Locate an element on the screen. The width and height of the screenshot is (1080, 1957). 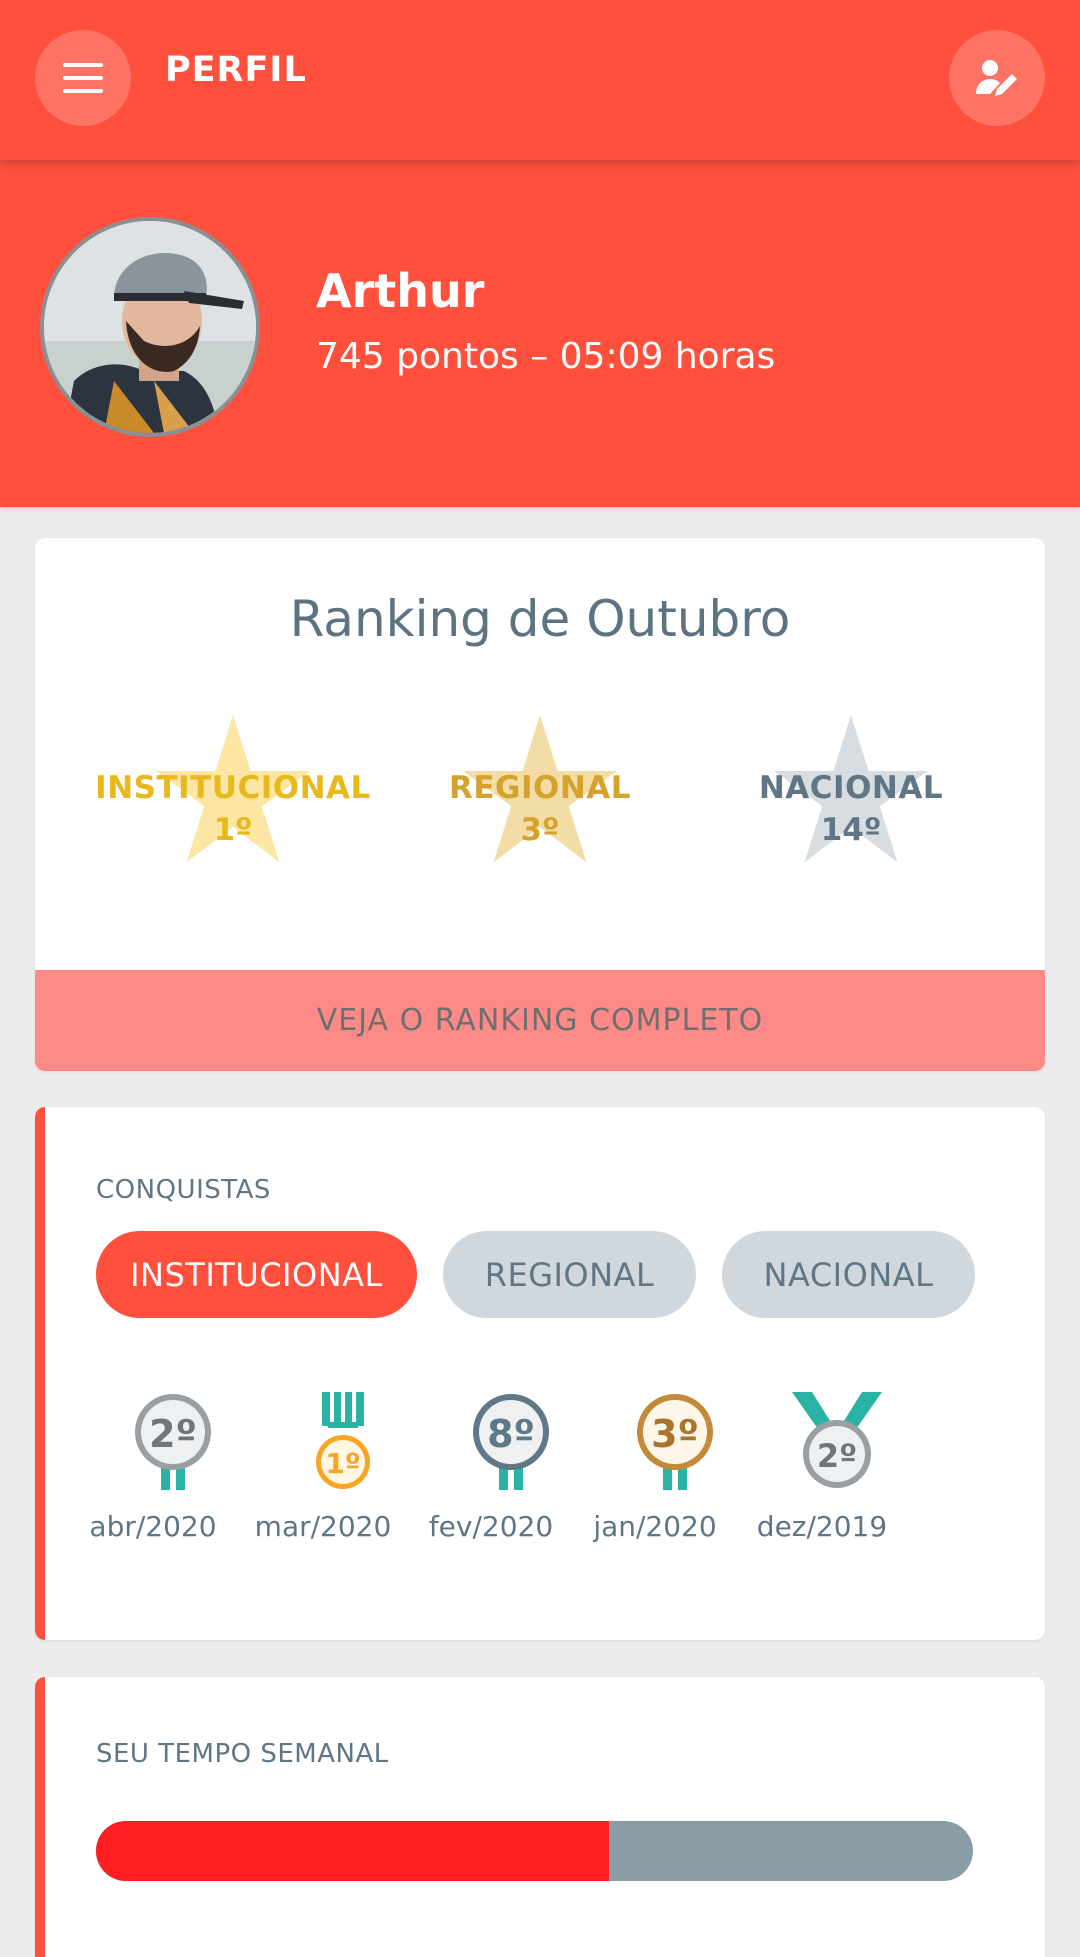
full-ranking-button: VEJA O RANKING COMPLETO is located at coordinates (540, 1020).